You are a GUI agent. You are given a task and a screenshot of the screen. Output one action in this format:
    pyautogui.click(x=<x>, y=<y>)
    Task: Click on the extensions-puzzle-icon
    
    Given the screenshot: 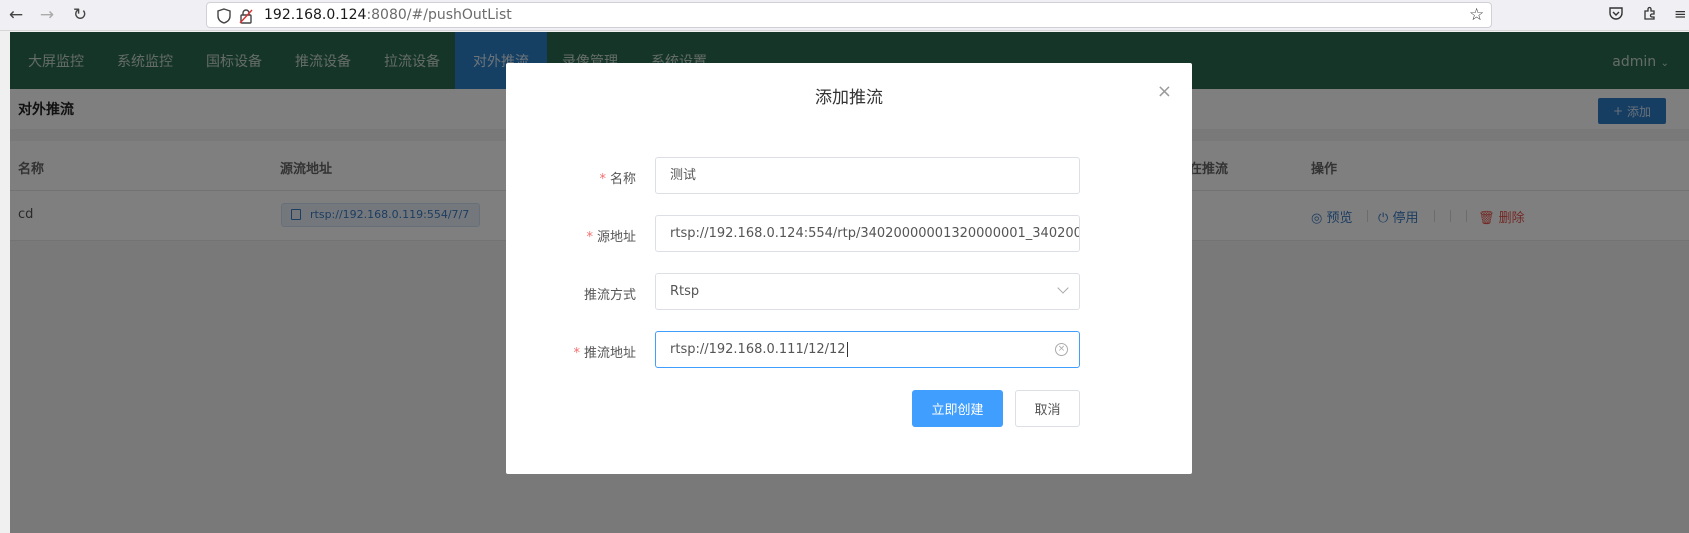 What is the action you would take?
    pyautogui.click(x=1650, y=13)
    